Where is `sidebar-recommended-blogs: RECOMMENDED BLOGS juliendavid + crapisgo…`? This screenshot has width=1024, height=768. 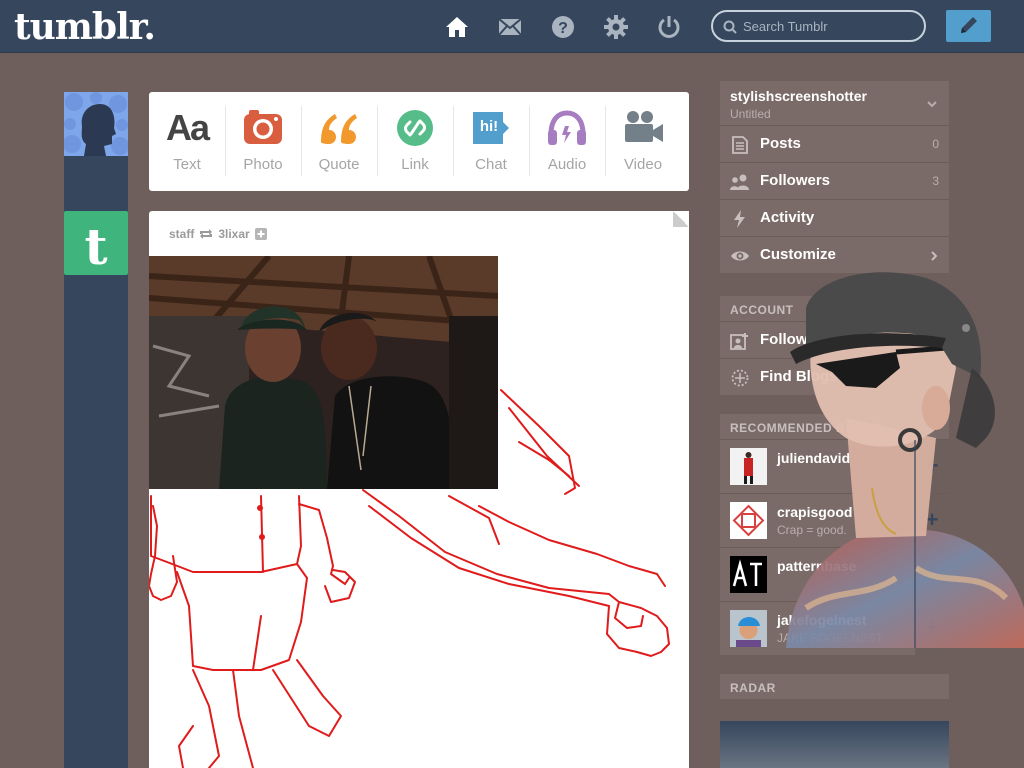 sidebar-recommended-blogs: RECOMMENDED BLOGS juliendavid + crapisgo… is located at coordinates (834, 535).